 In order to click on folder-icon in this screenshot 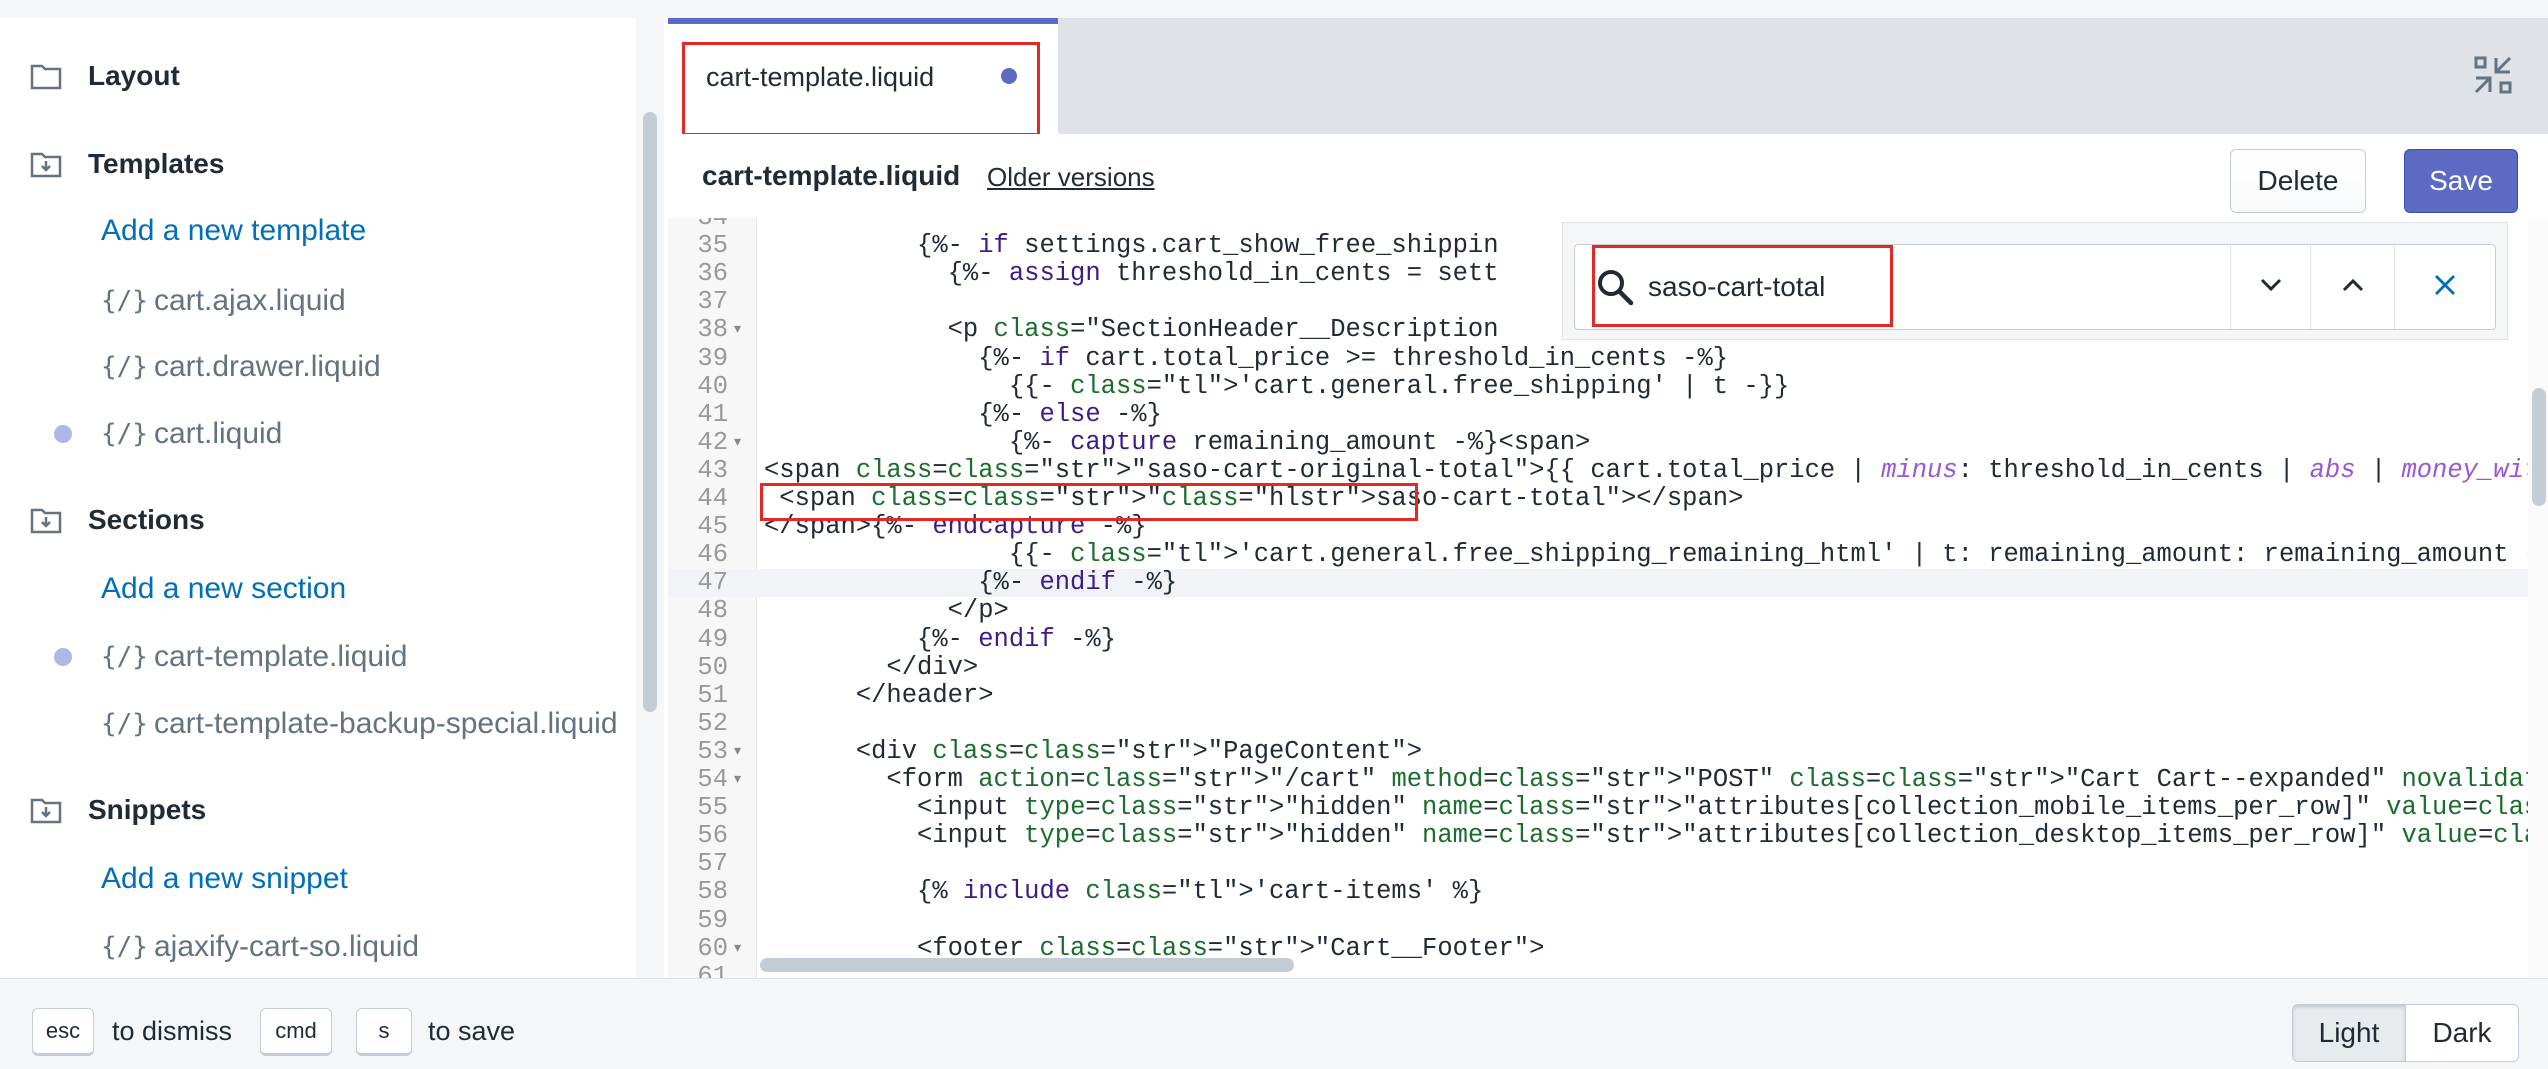, I will do `click(48, 76)`.